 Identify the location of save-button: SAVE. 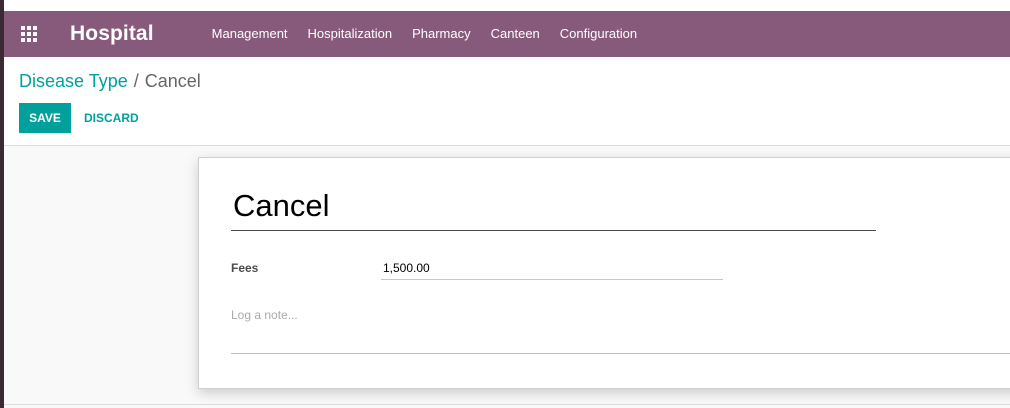
(45, 118).